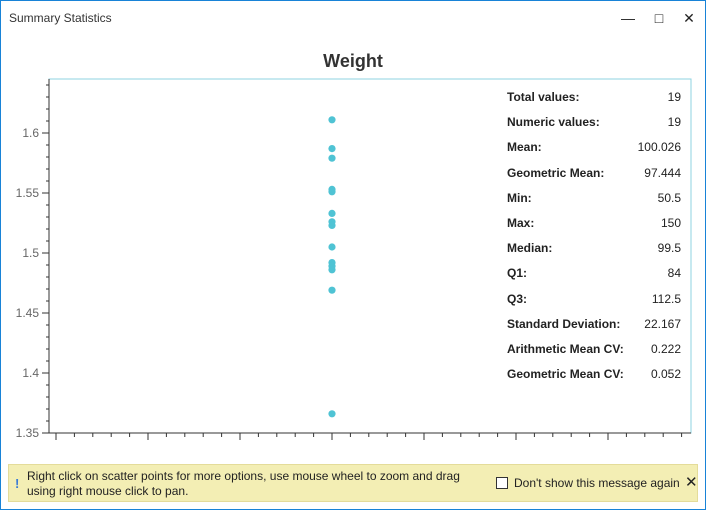 The image size is (706, 510). Describe the element at coordinates (543, 97) in the screenshot. I see `stat-label: Total values:` at that location.